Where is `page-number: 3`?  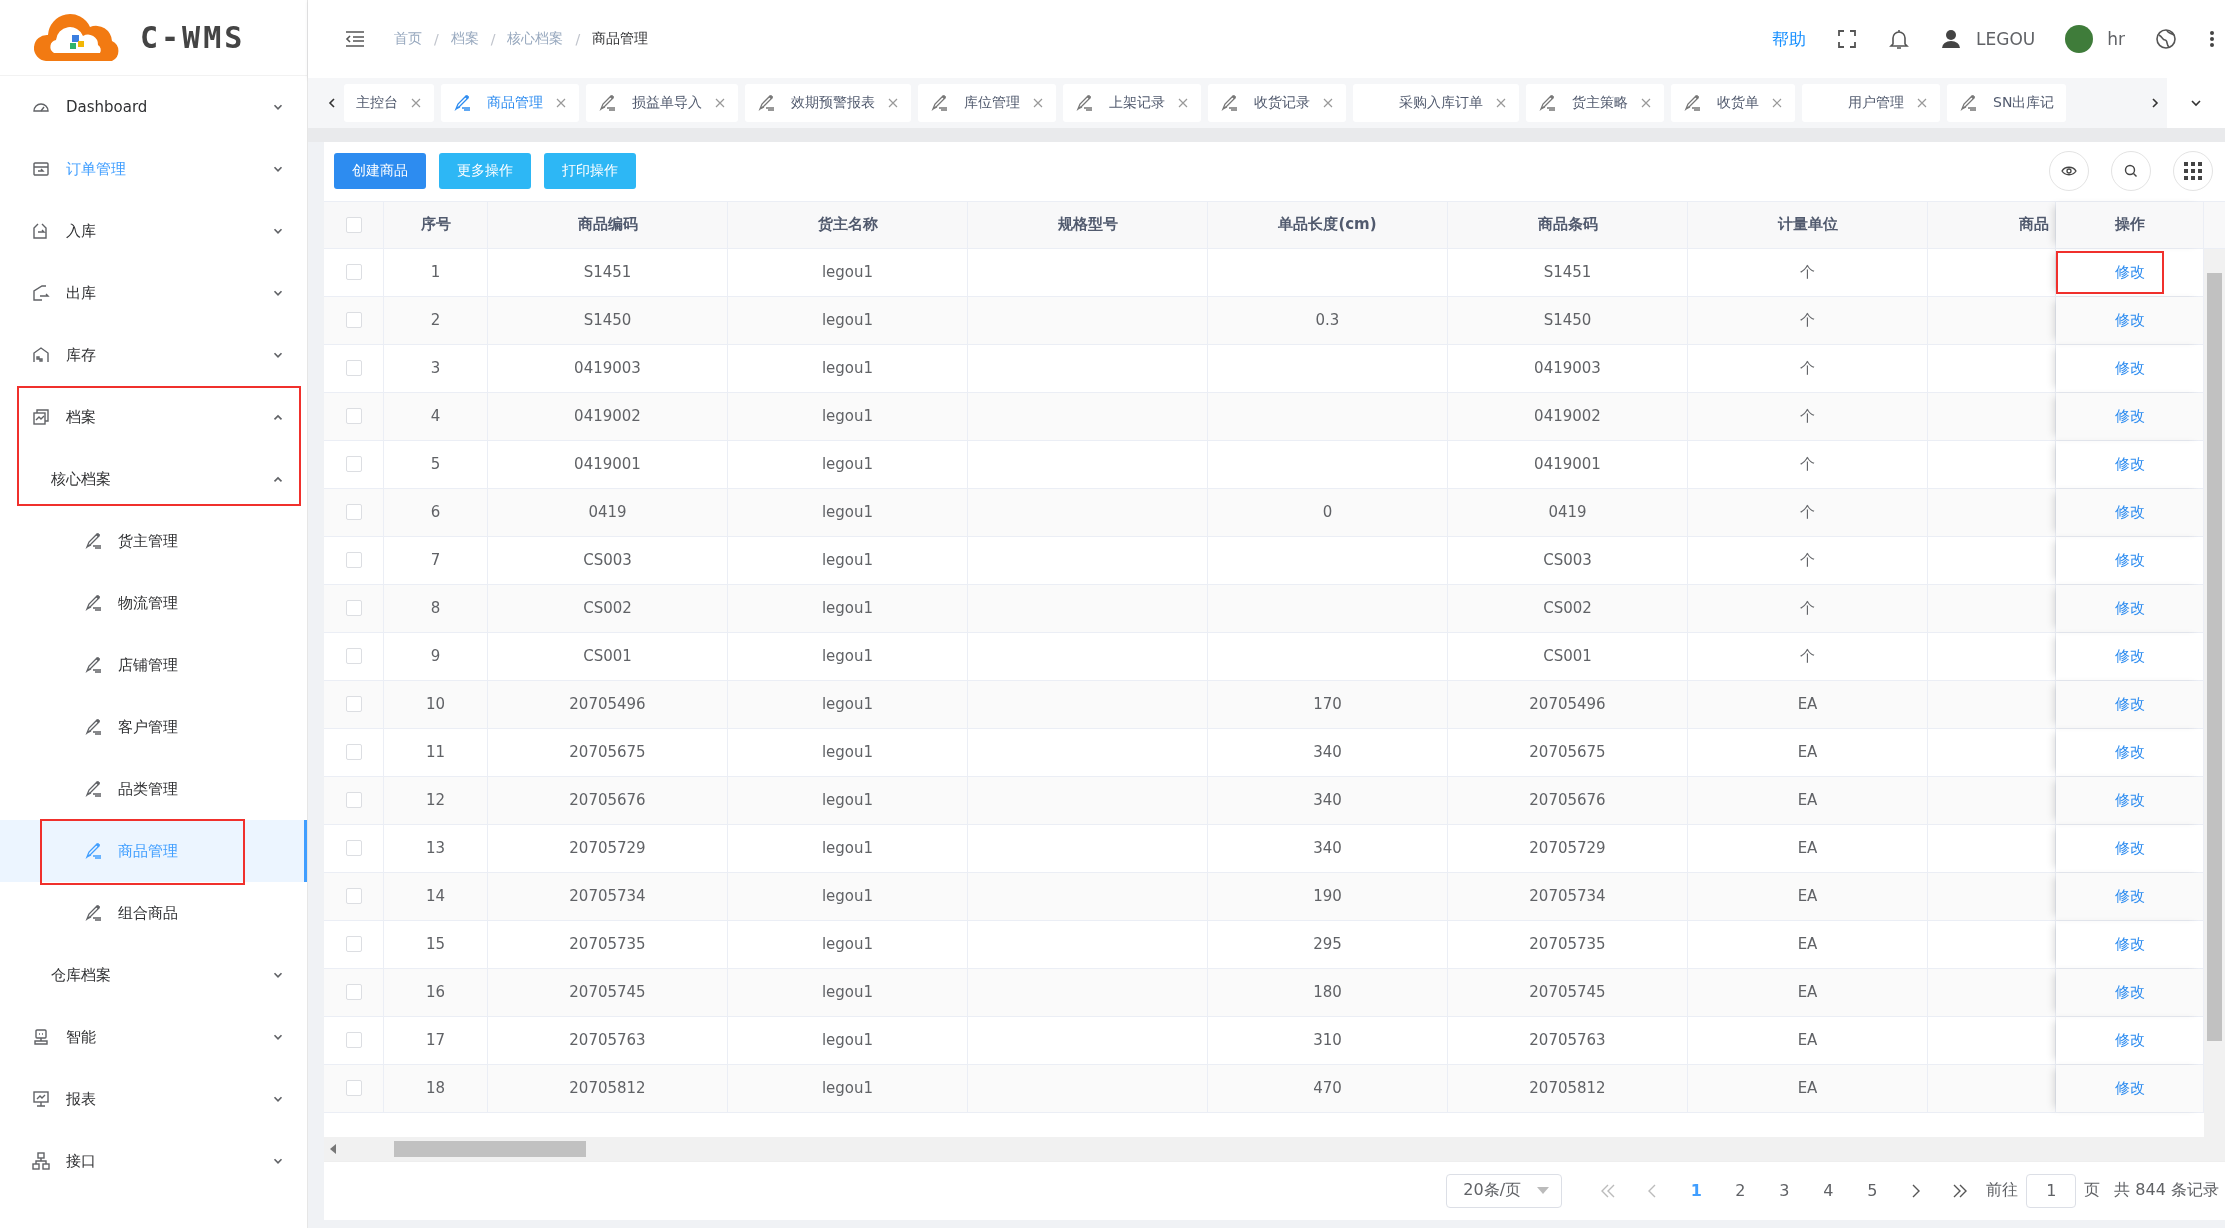
page-number: 3 is located at coordinates (1784, 1190).